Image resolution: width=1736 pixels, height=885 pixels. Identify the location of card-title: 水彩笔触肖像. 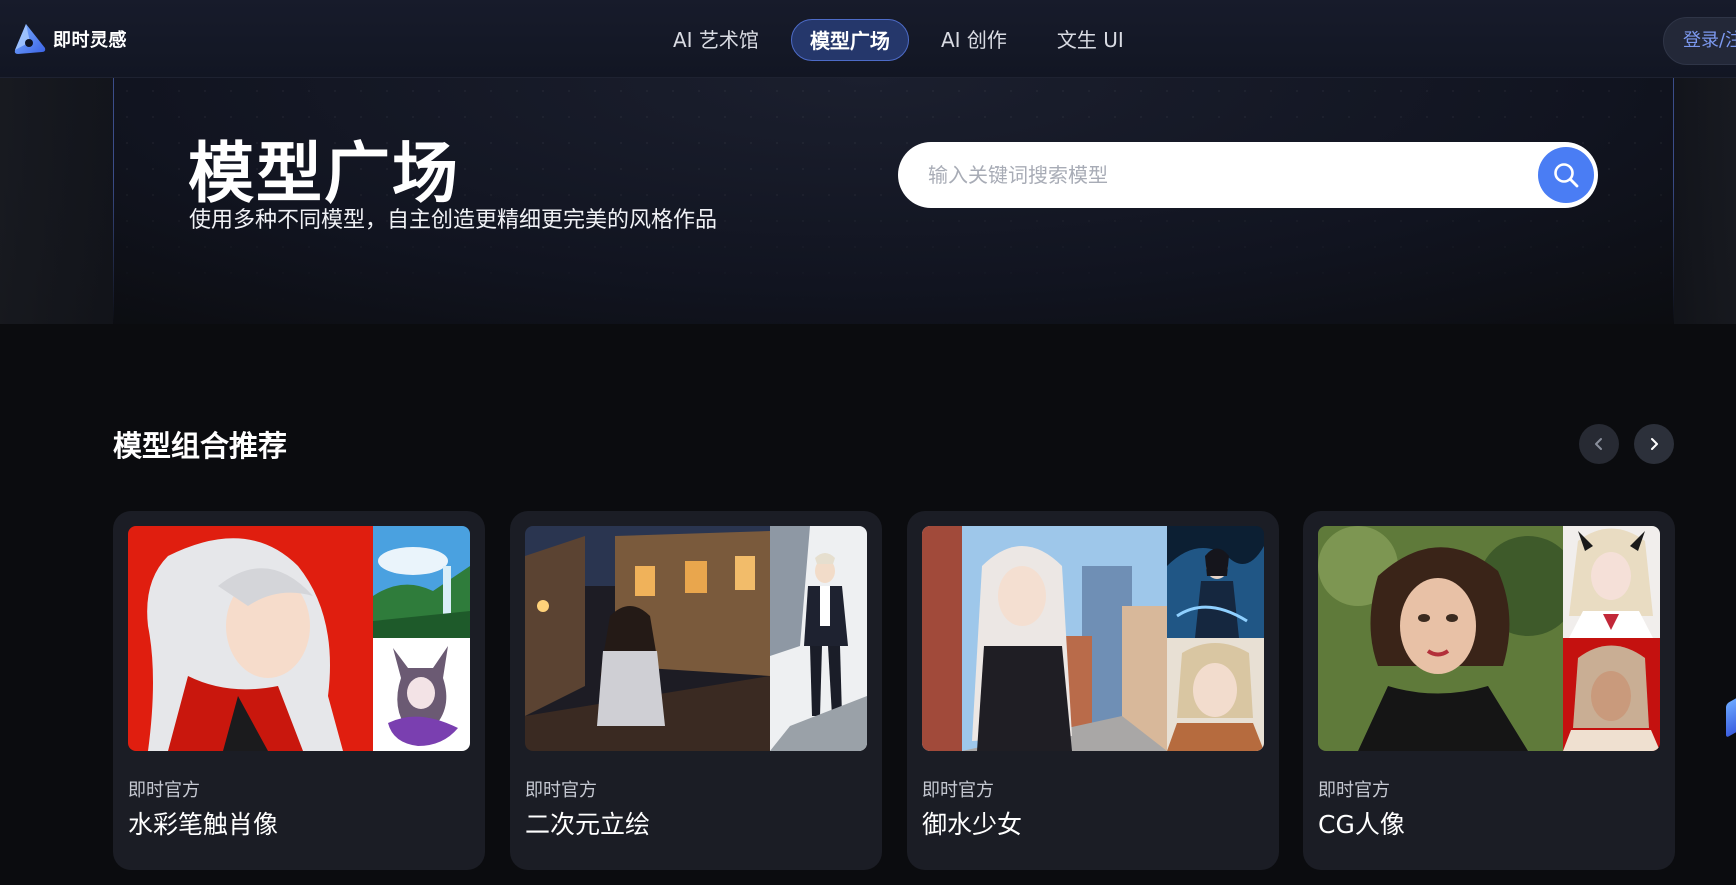
(203, 824).